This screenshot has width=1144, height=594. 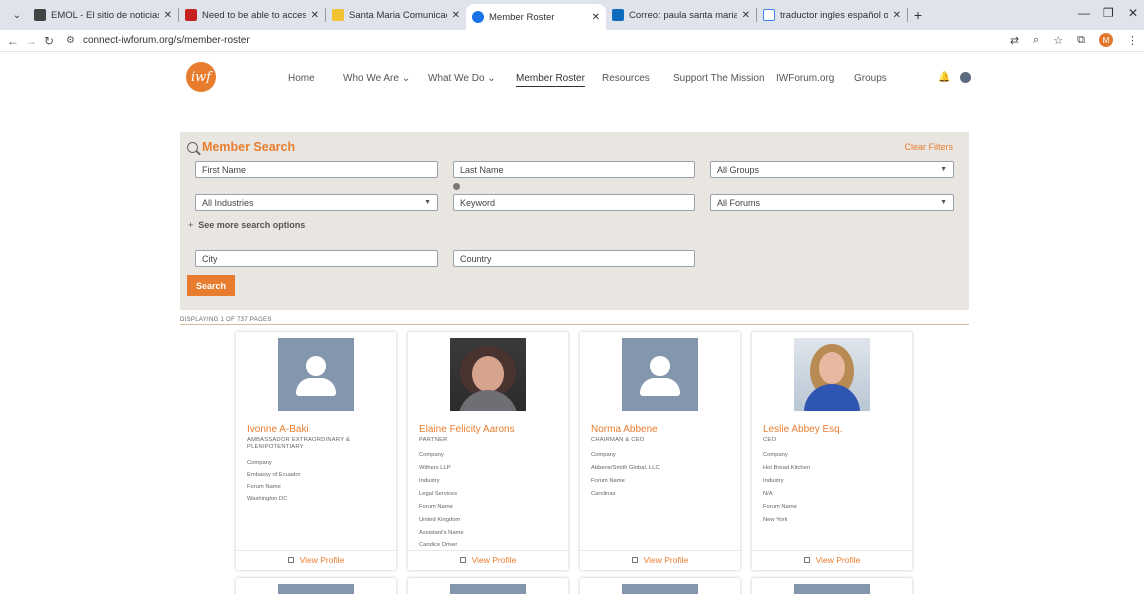 I want to click on industries-select: All Industries ▼, so click(x=316, y=202).